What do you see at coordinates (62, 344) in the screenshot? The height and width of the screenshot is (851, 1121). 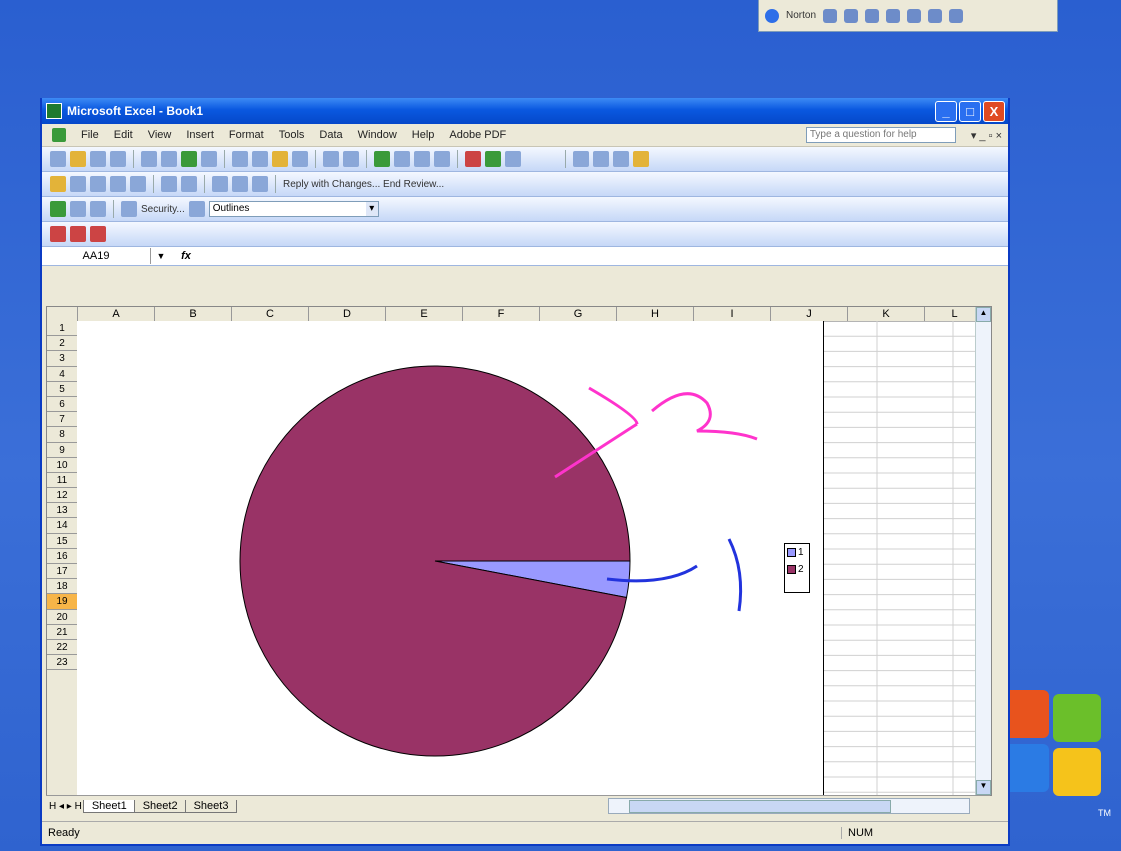 I see `row-header-2: 2` at bounding box center [62, 344].